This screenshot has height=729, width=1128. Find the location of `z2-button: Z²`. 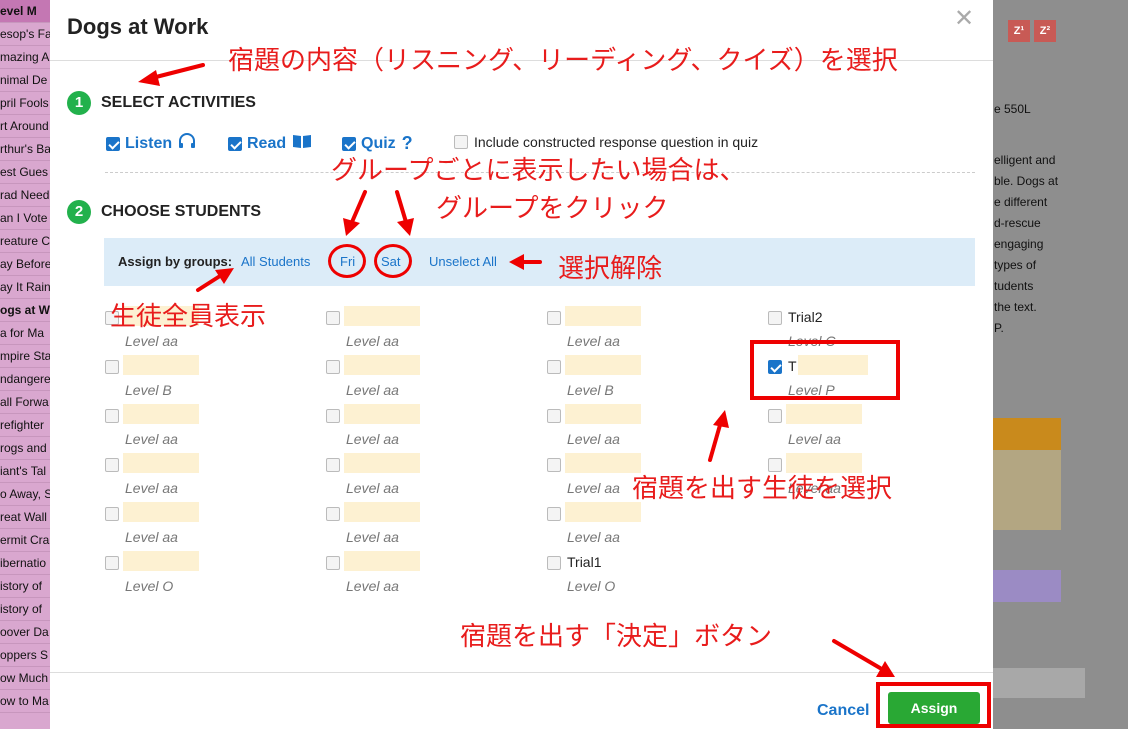

z2-button: Z² is located at coordinates (1045, 31).